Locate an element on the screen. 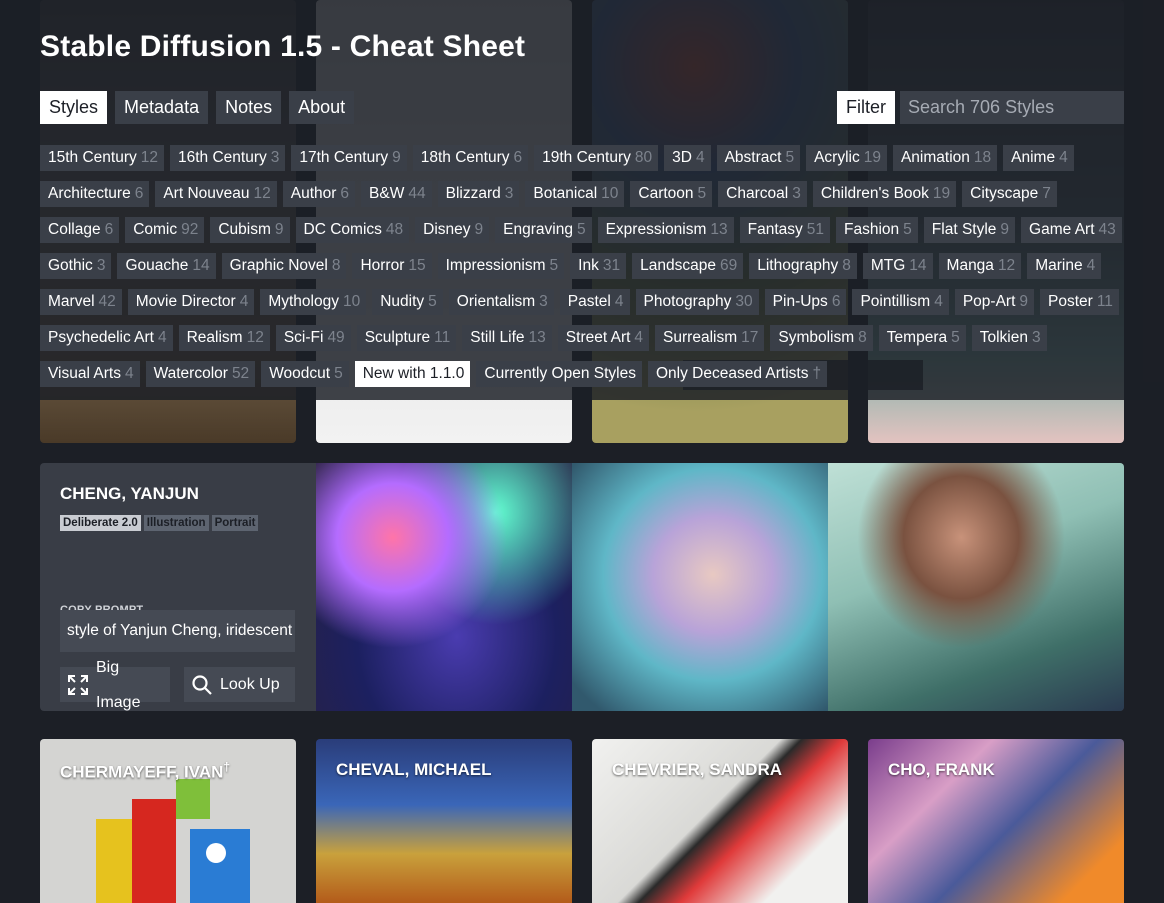 This screenshot has width=1164, height=903. style-tag: Children's Book 19 is located at coordinates (884, 194).